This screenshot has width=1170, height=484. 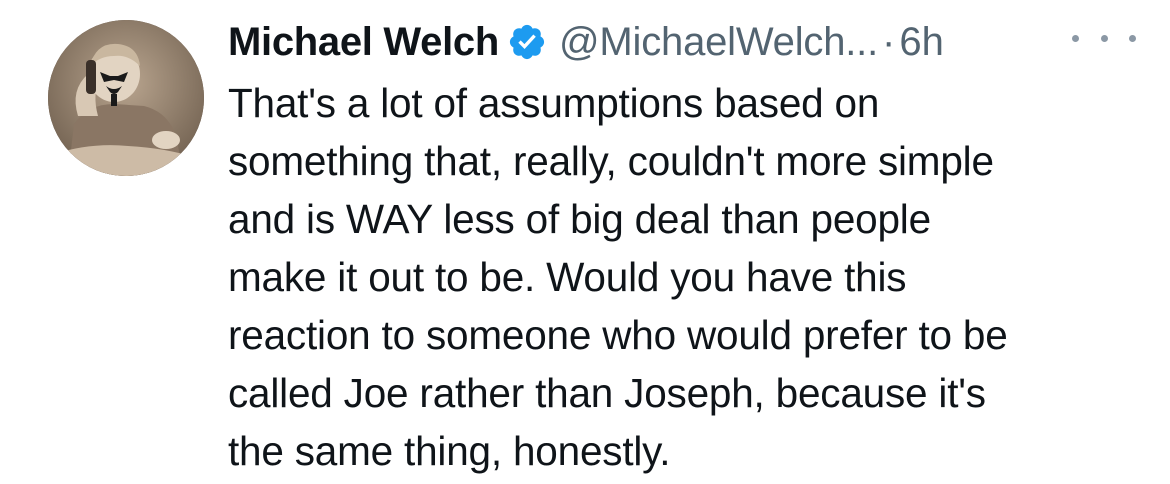 I want to click on tweet-text-line: and is WAY less of big deal than people, so click(x=579, y=219).